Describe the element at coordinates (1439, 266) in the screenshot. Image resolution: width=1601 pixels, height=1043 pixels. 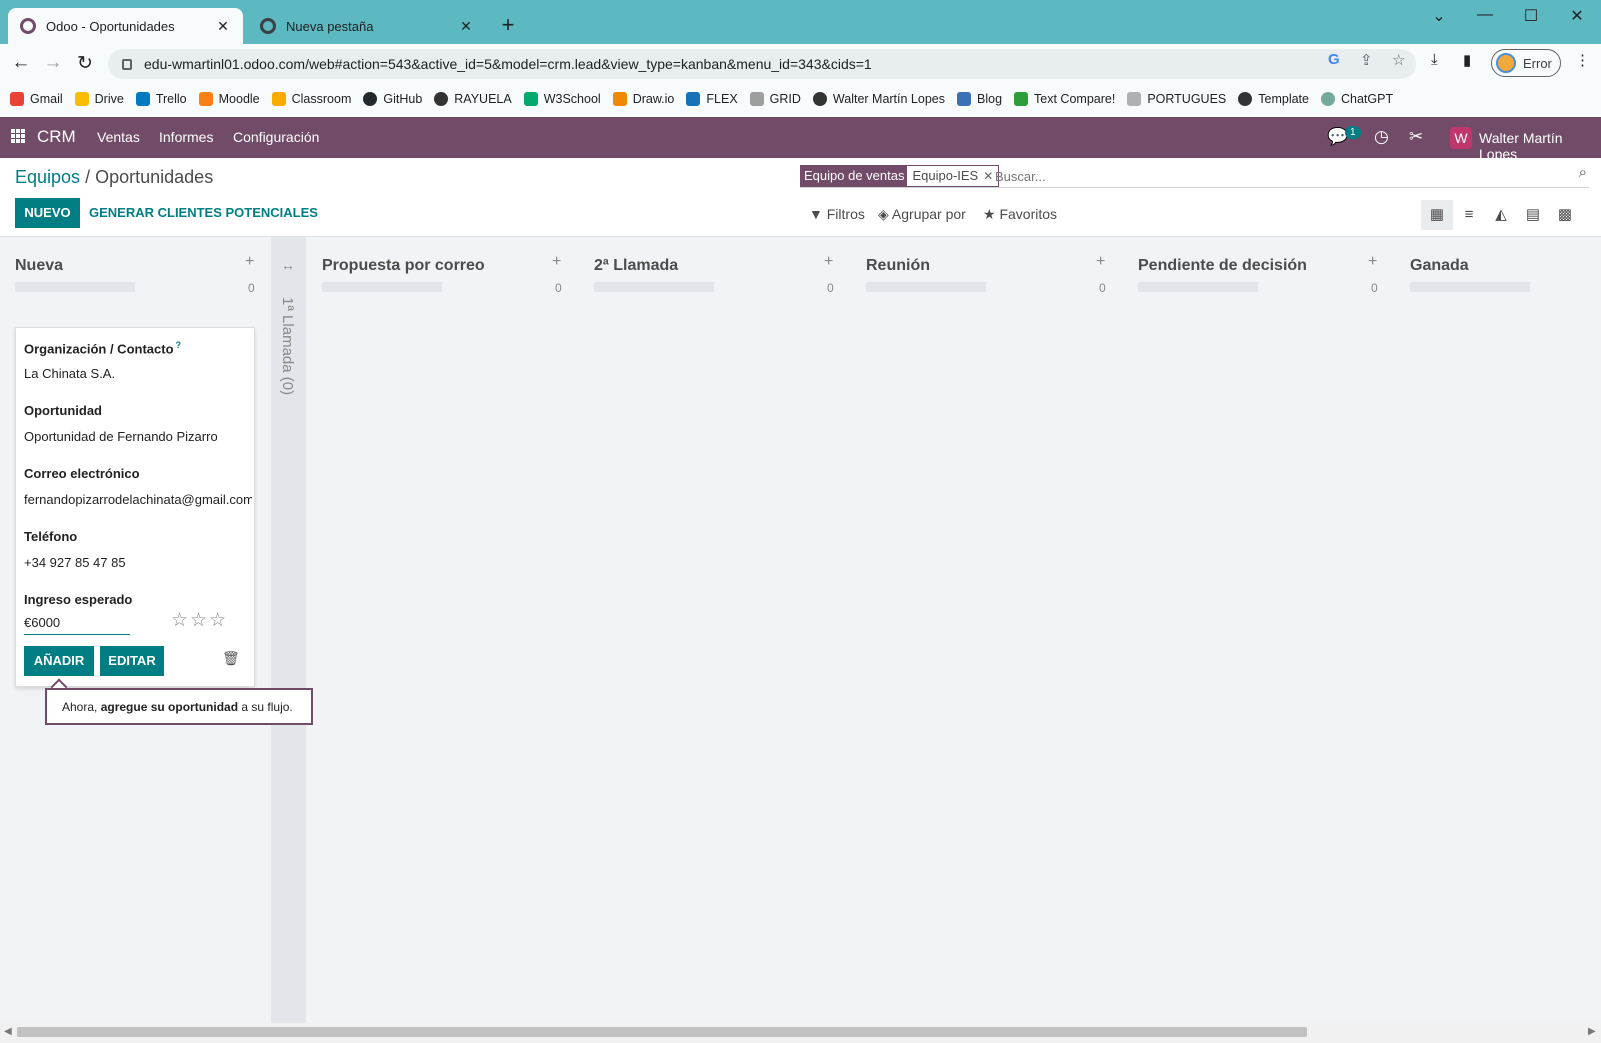
I see `column-title-ganada: Ganada` at that location.